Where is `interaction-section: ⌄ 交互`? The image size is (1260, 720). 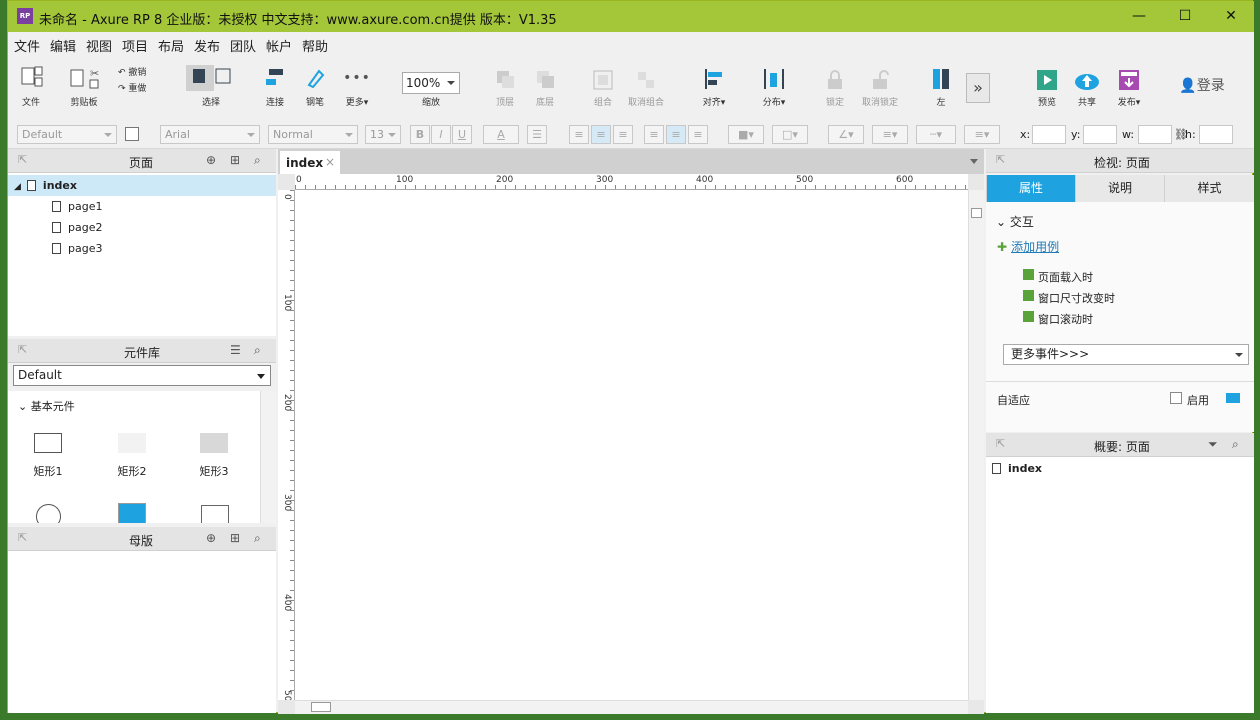
interaction-section: ⌄ 交互 is located at coordinates (1015, 221).